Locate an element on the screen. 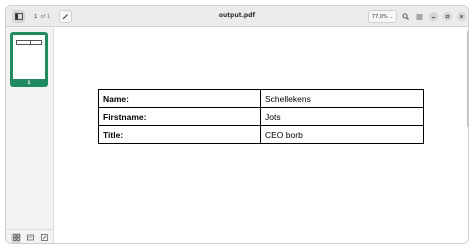 This screenshot has width=474, height=249. thumbnails-view-button is located at coordinates (16, 237).